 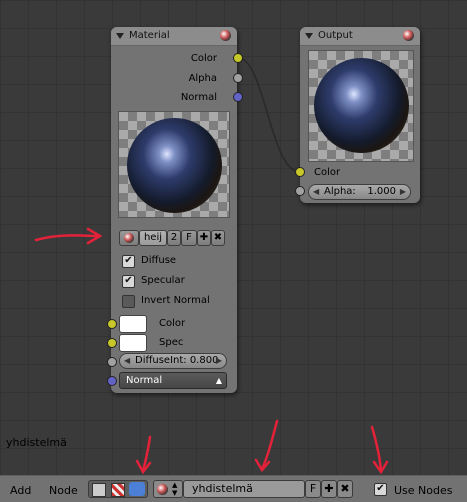 What do you see at coordinates (67, 238) in the screenshot?
I see `annotation-arrow-left` at bounding box center [67, 238].